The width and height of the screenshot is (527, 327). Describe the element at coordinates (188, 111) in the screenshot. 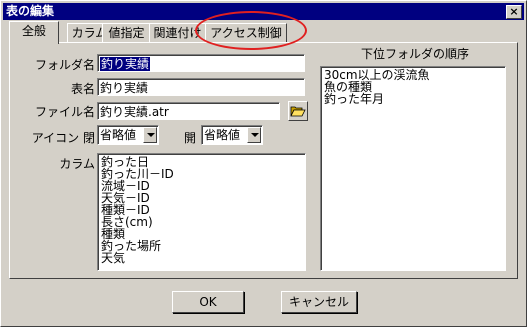

I see `file-name-field: 釣り実績.atr` at that location.